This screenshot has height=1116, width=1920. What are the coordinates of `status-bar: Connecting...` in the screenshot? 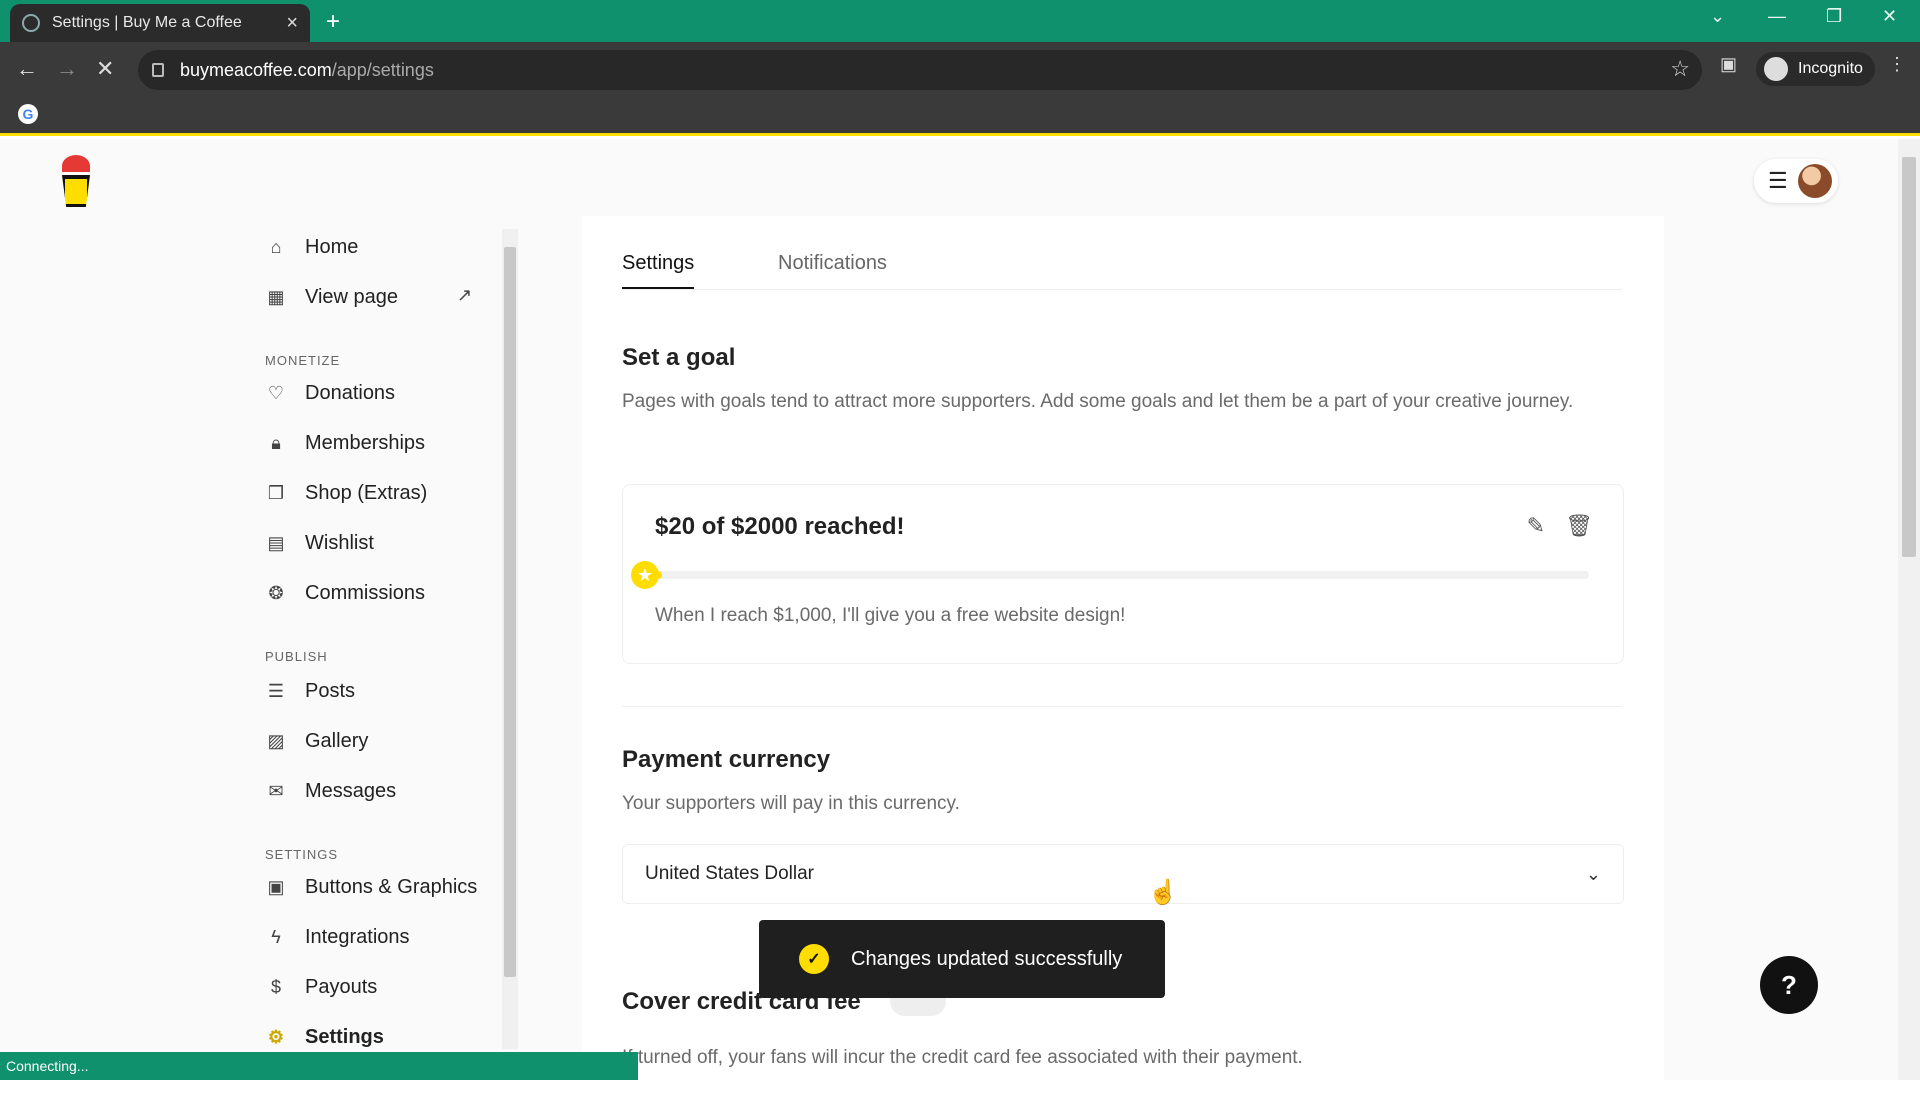 It's located at (319, 1066).